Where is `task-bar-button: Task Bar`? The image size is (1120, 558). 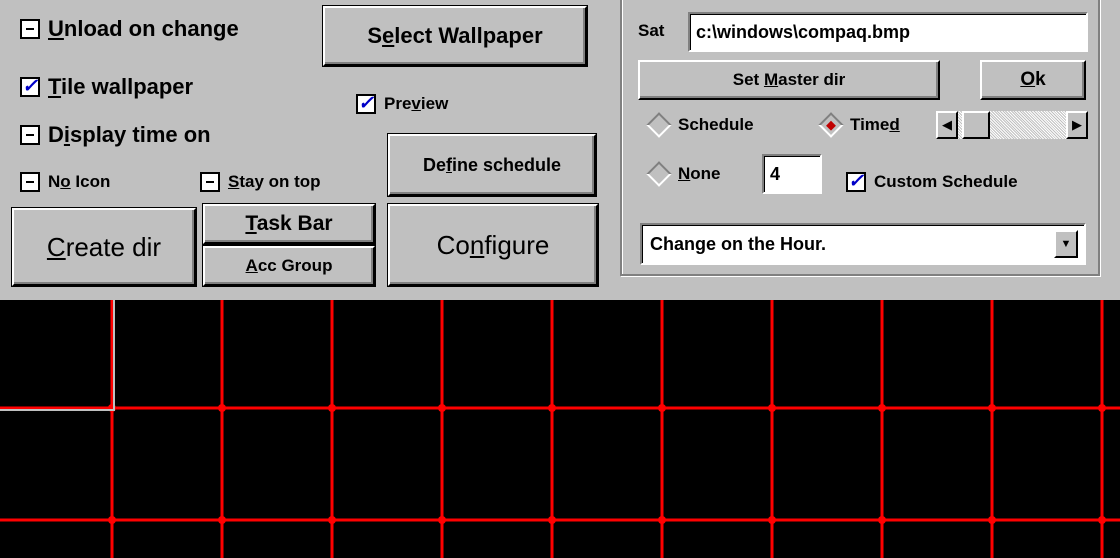
task-bar-button: Task Bar is located at coordinates (289, 224).